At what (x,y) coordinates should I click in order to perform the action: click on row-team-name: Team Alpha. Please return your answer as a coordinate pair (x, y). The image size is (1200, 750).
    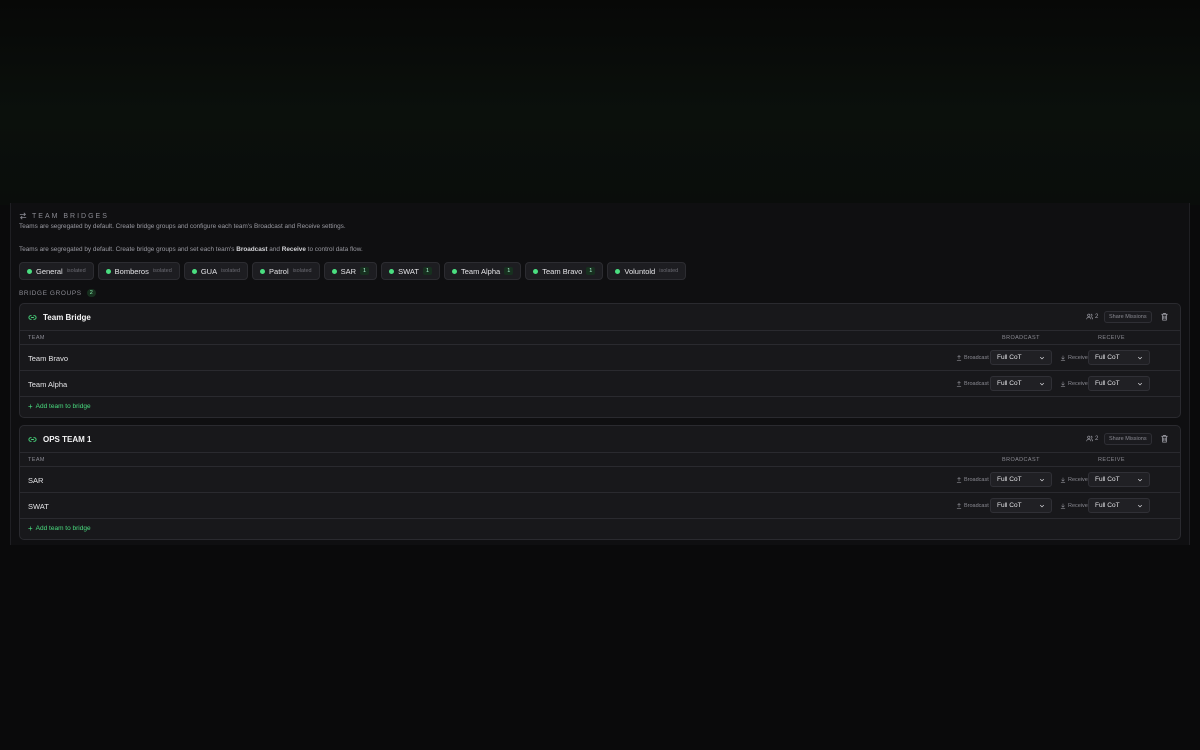
    Looking at the image, I should click on (48, 384).